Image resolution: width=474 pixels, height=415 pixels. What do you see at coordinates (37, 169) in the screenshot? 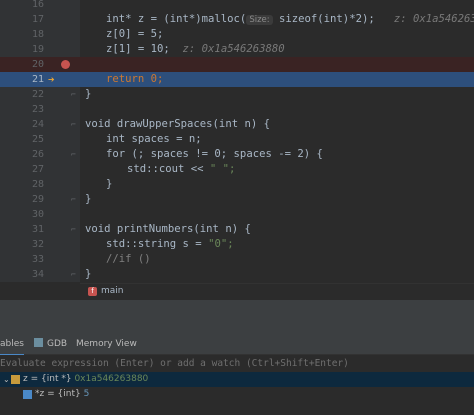
I see `line-number: 27` at bounding box center [37, 169].